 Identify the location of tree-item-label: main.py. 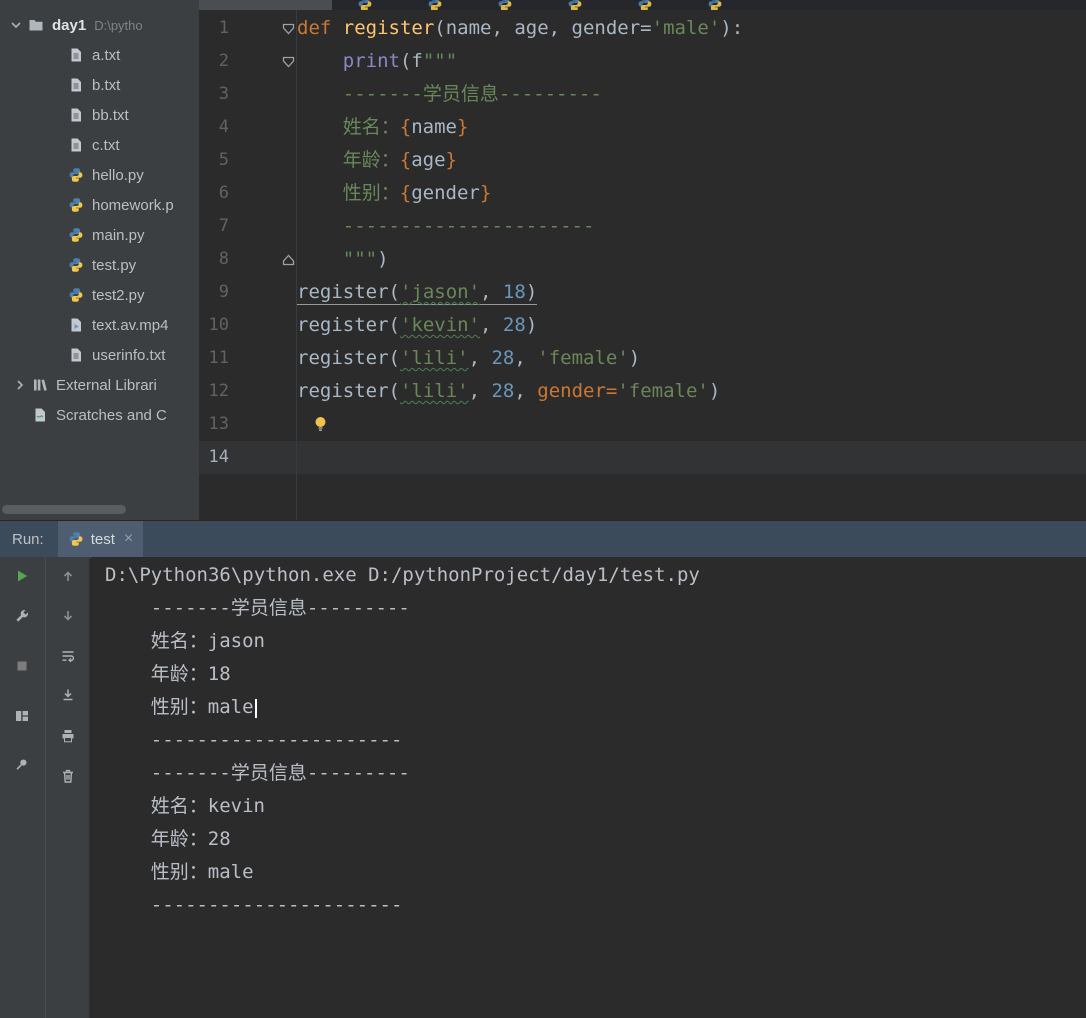
(118, 235).